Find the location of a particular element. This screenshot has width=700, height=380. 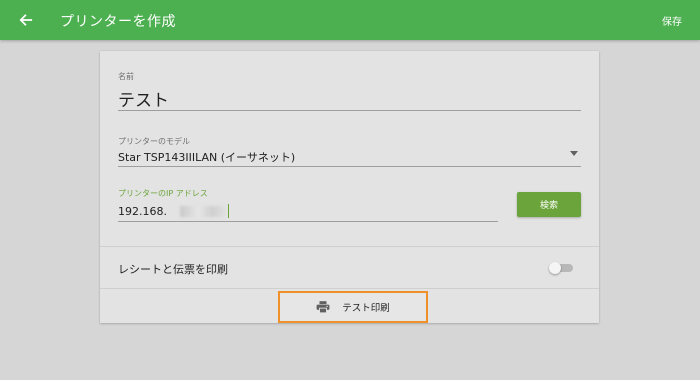

test-print-button: テスト印刷 is located at coordinates (353, 307).